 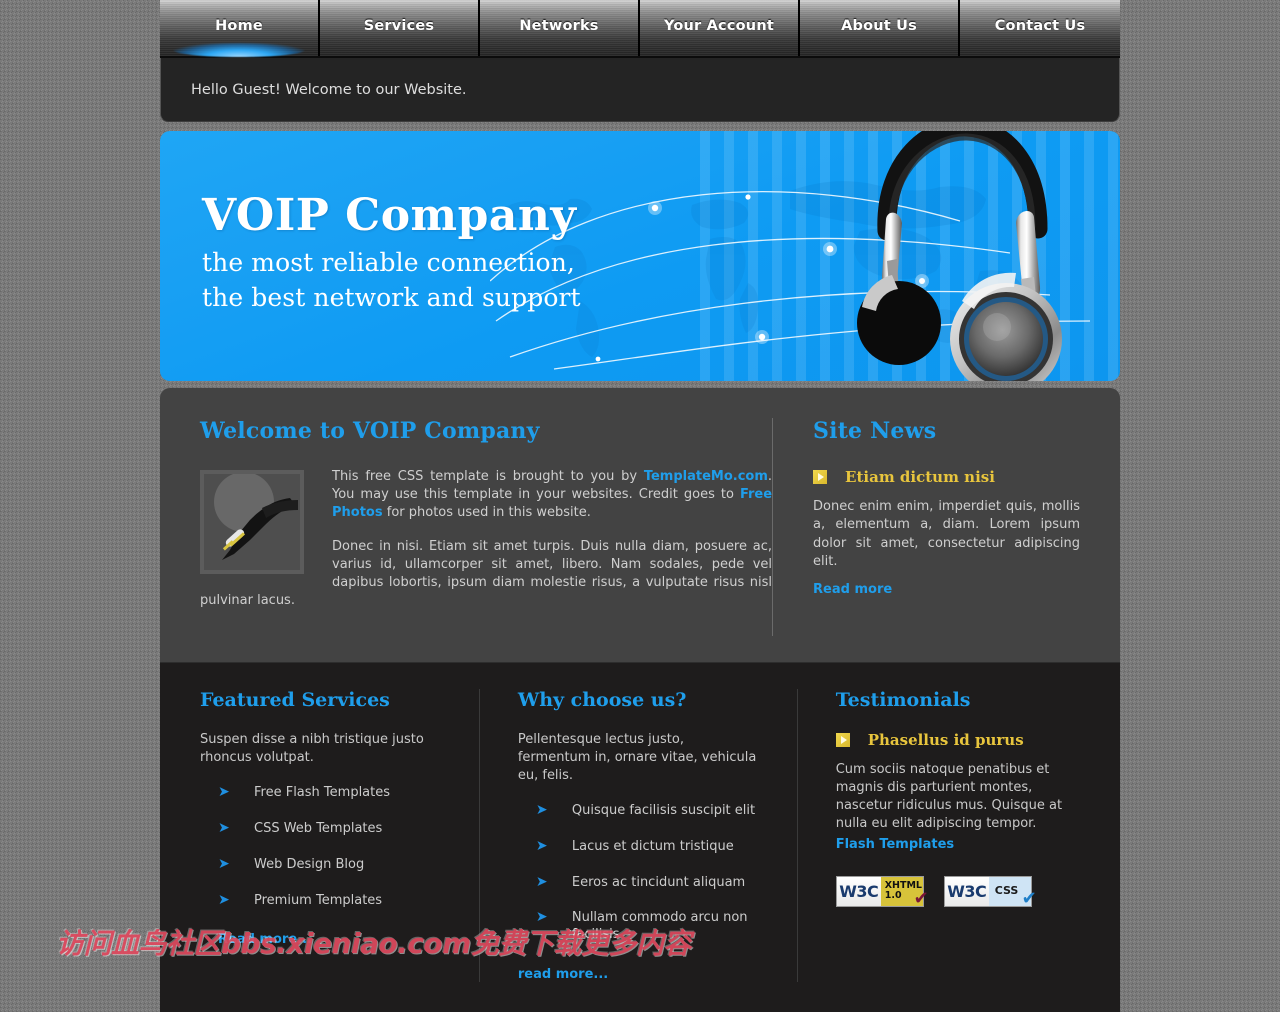 I want to click on list-item: Quisque facilisis suscipit elit, so click(x=647, y=820).